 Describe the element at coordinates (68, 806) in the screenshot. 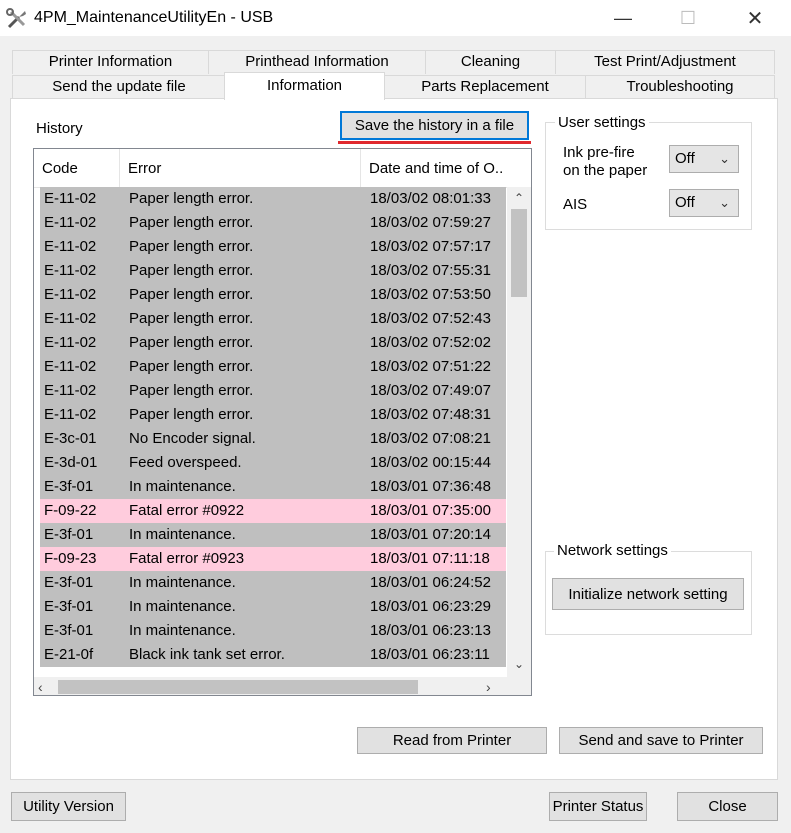

I see `utility-version-button: Utility Version` at that location.